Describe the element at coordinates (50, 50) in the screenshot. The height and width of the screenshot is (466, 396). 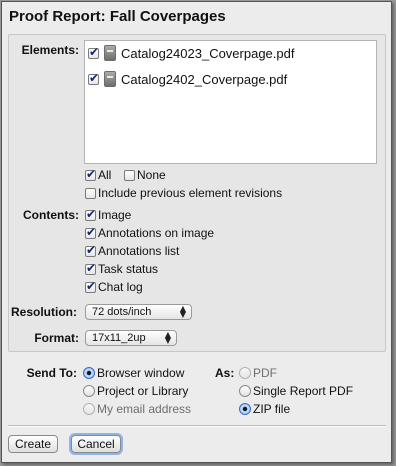
I see `elements-label: Elements:` at that location.